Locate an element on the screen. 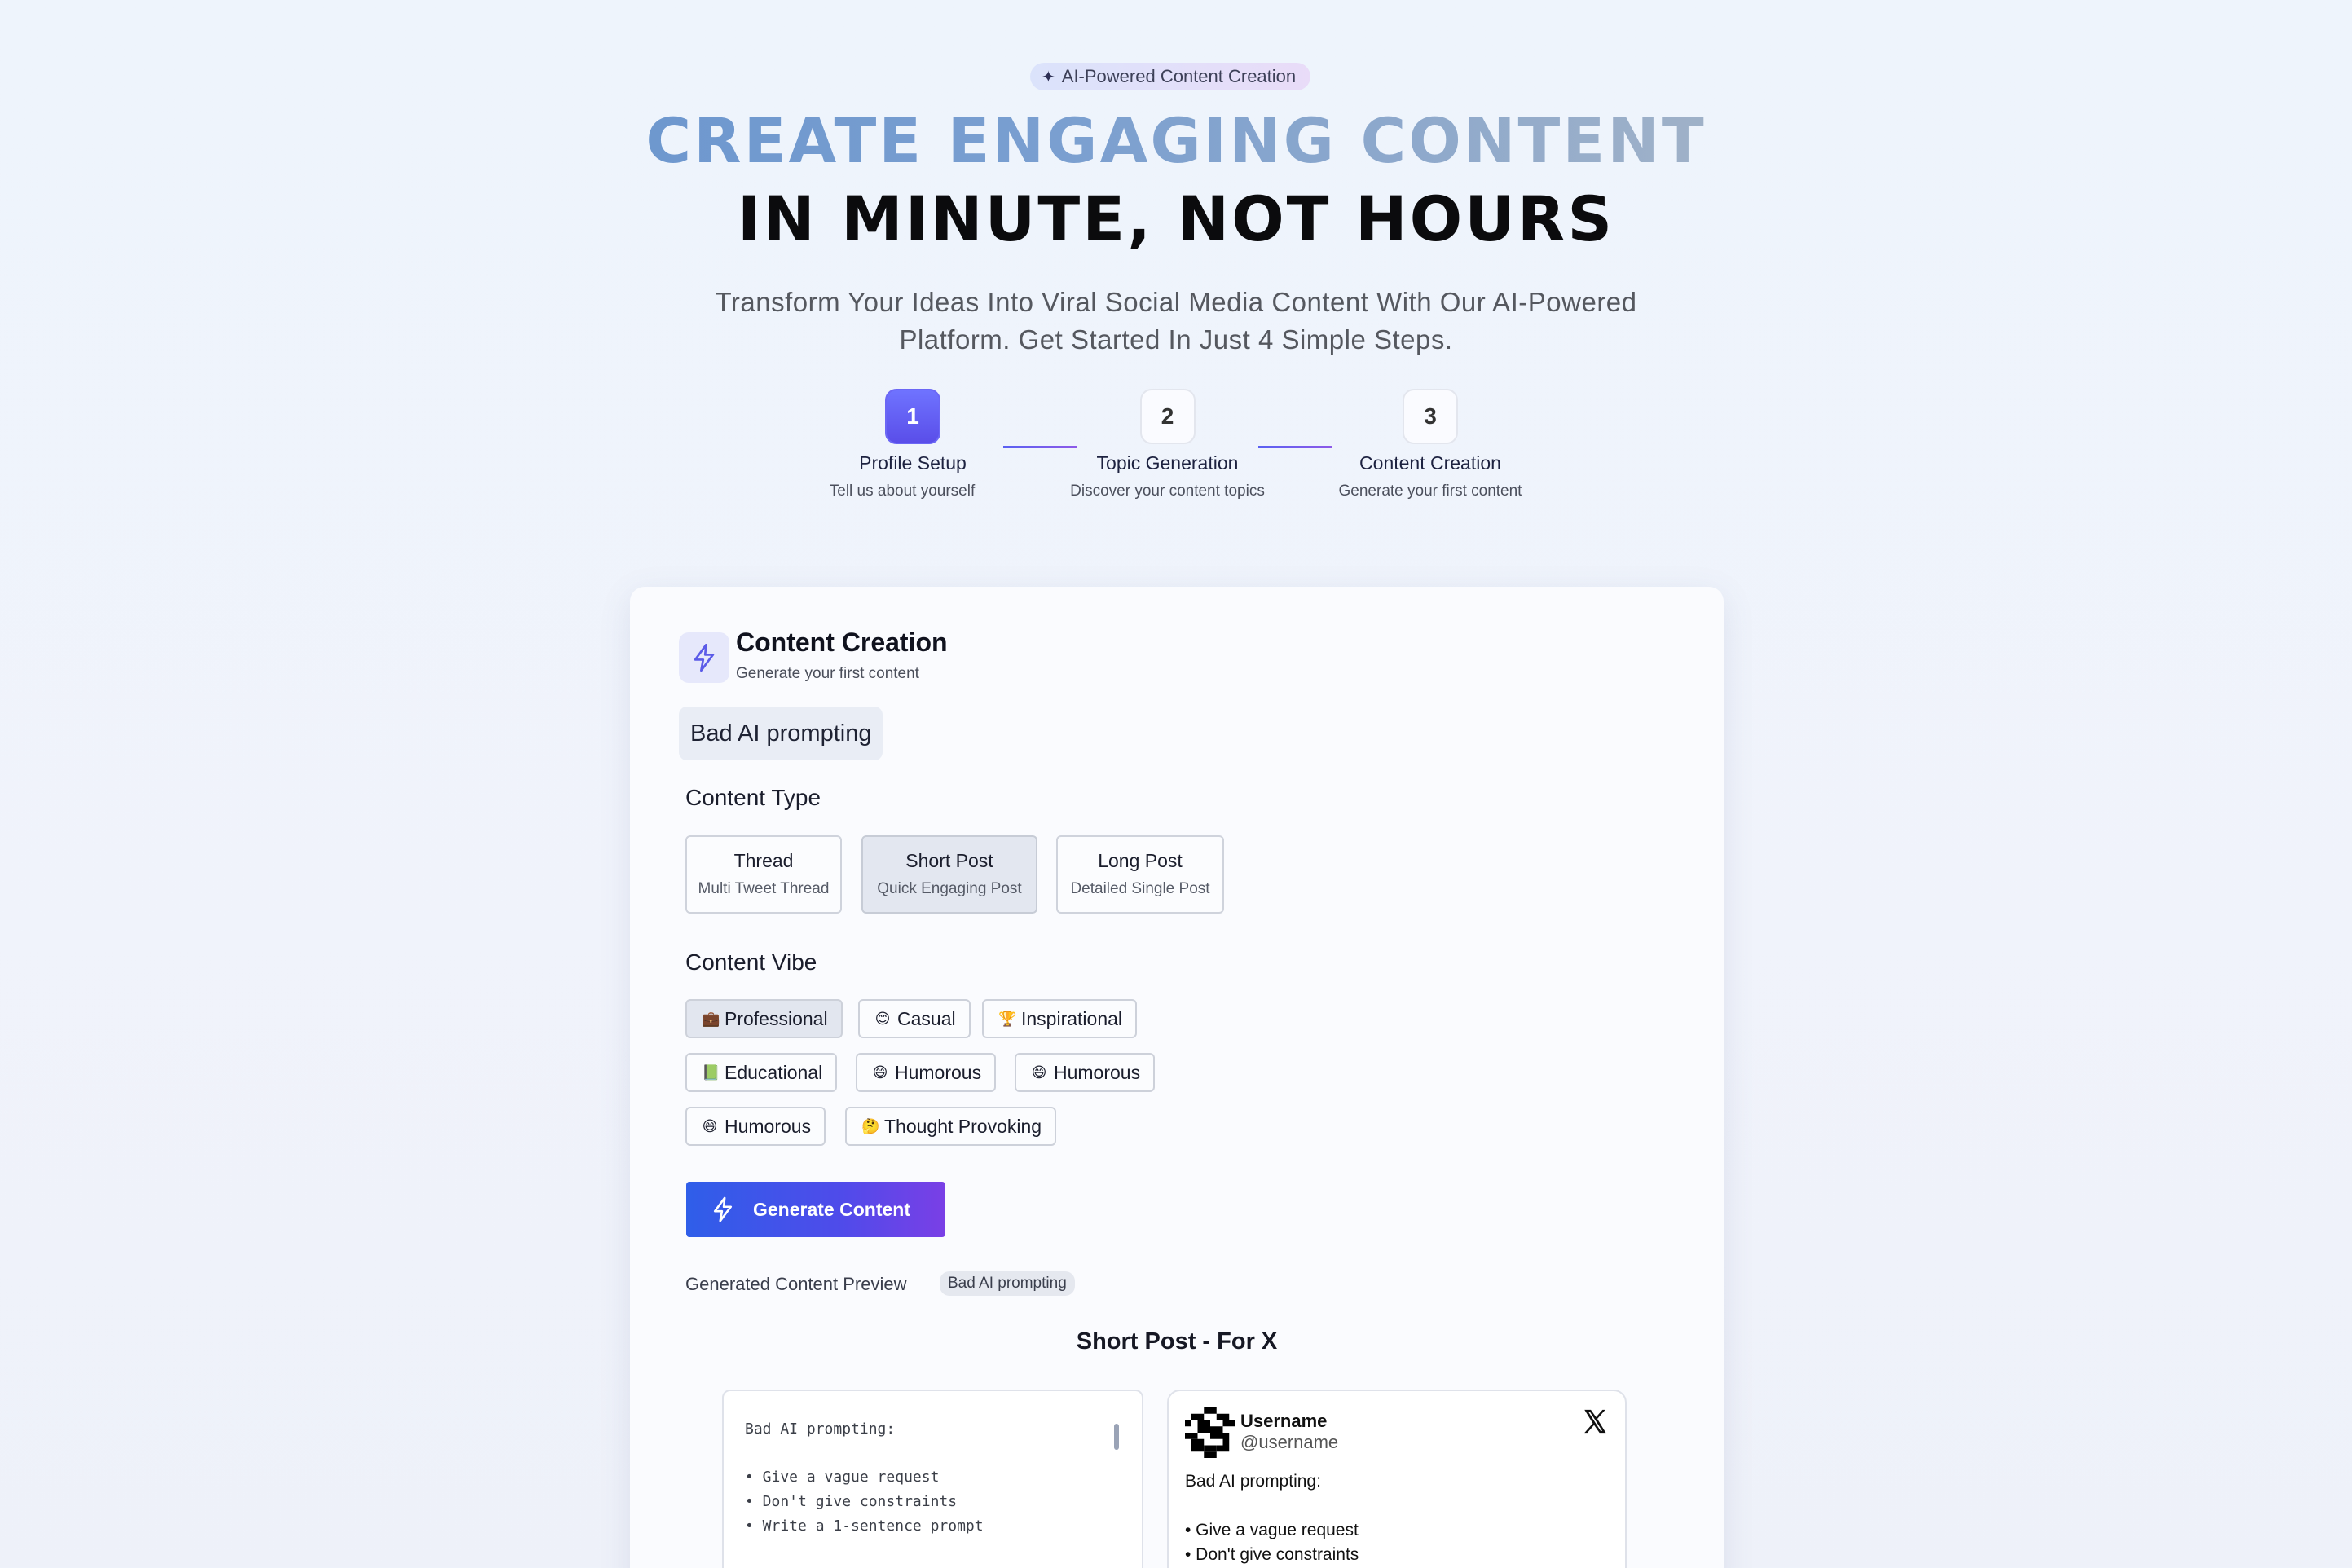  generate-content-label: Generate Content is located at coordinates (831, 1209).